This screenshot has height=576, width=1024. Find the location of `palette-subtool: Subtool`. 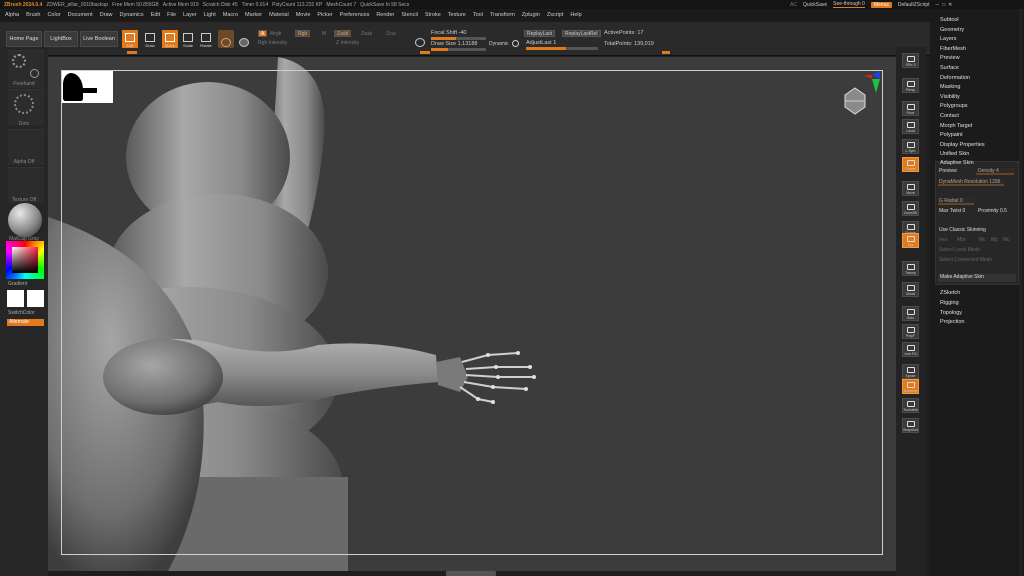

palette-subtool: Subtool is located at coordinates (949, 20).